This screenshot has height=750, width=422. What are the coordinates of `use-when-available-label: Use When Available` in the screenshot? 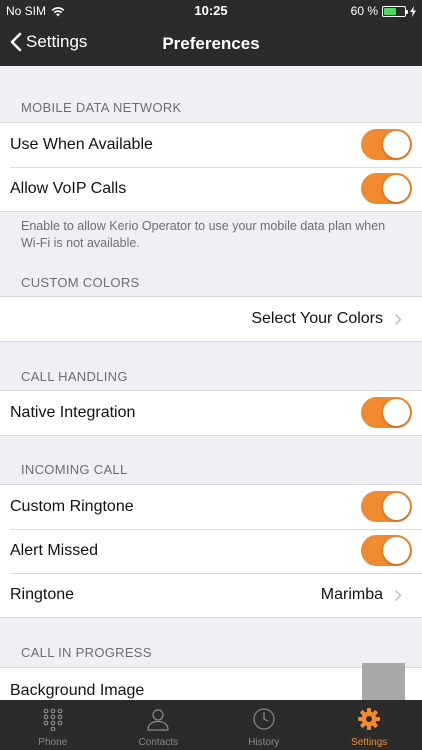 It's located at (81, 144).